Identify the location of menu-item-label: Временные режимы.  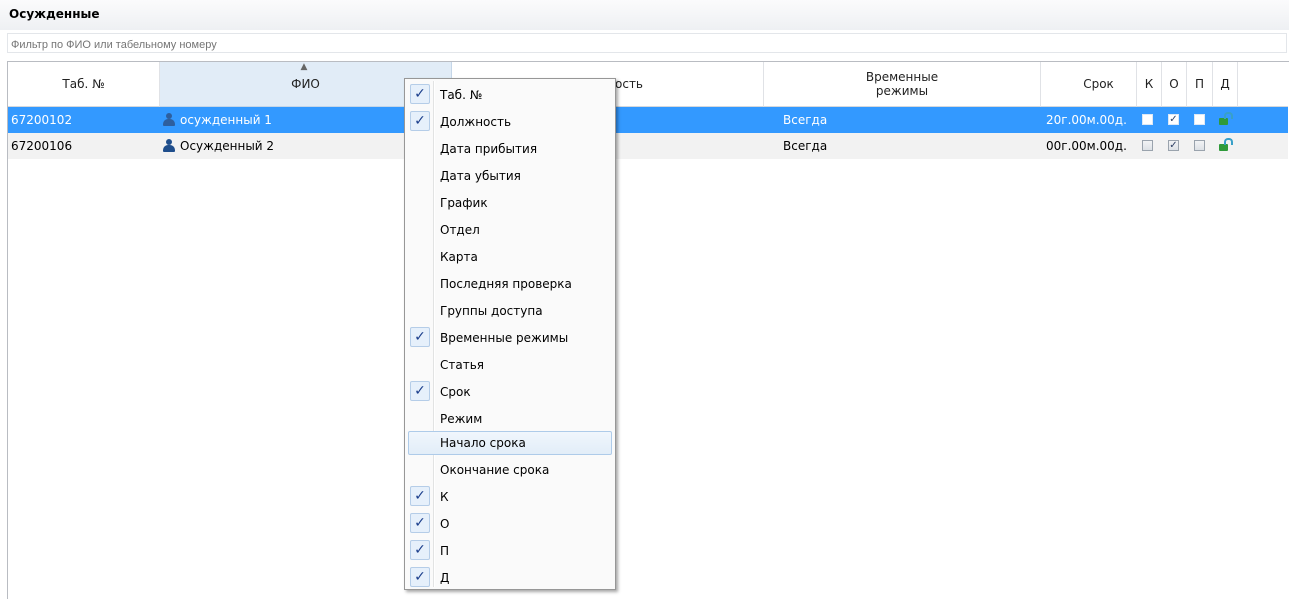
(504, 338).